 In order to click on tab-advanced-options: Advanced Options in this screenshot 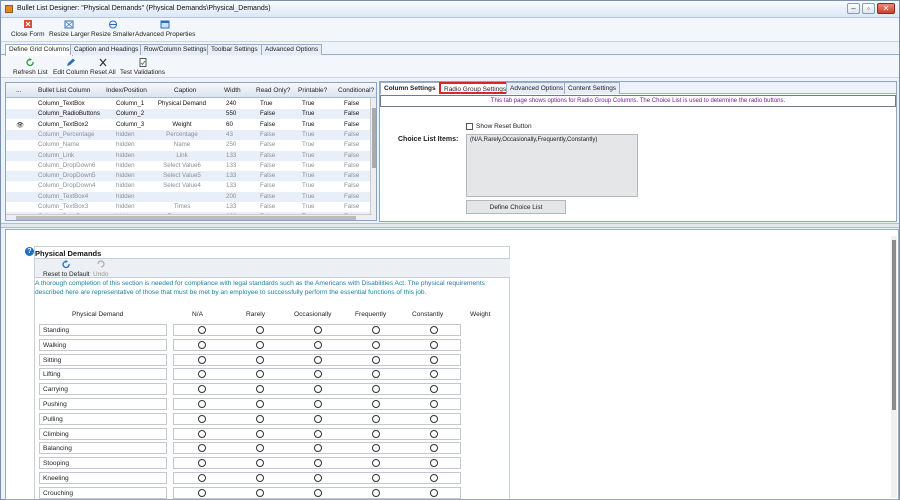, I will do `click(292, 49)`.